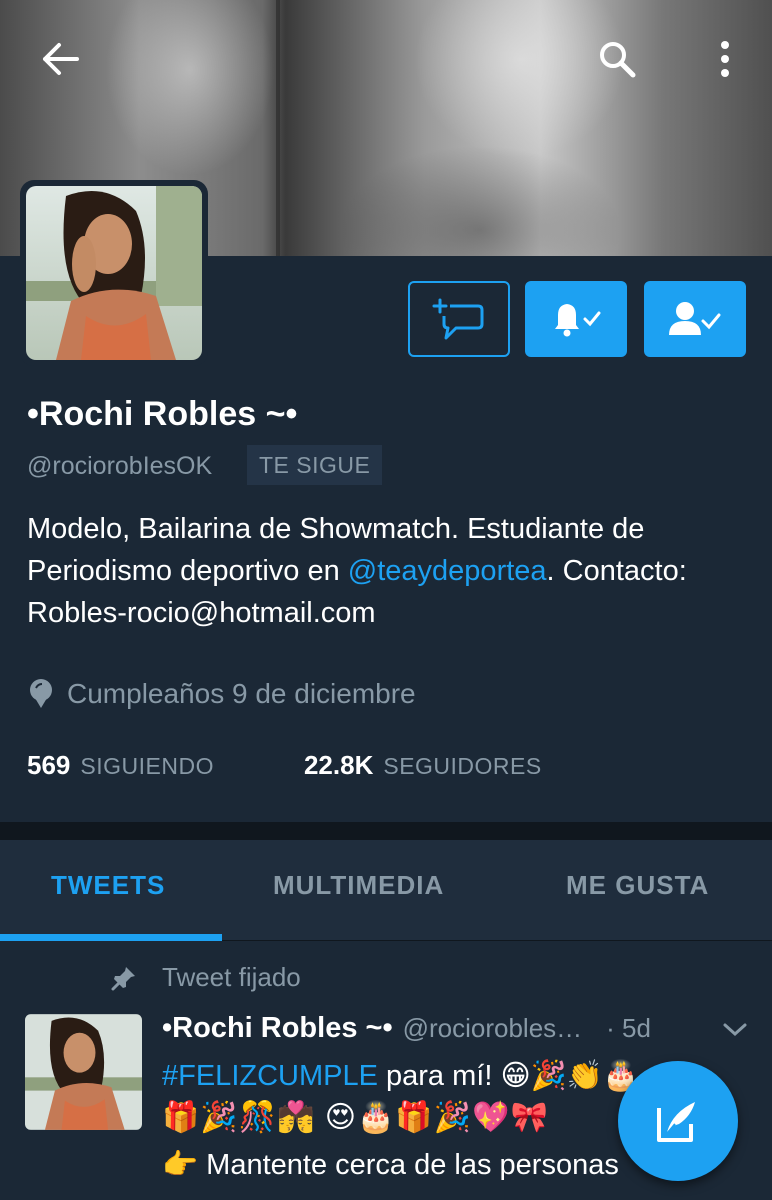  Describe the element at coordinates (231, 977) in the screenshot. I see `pinned-label: Tweet fijado` at that location.